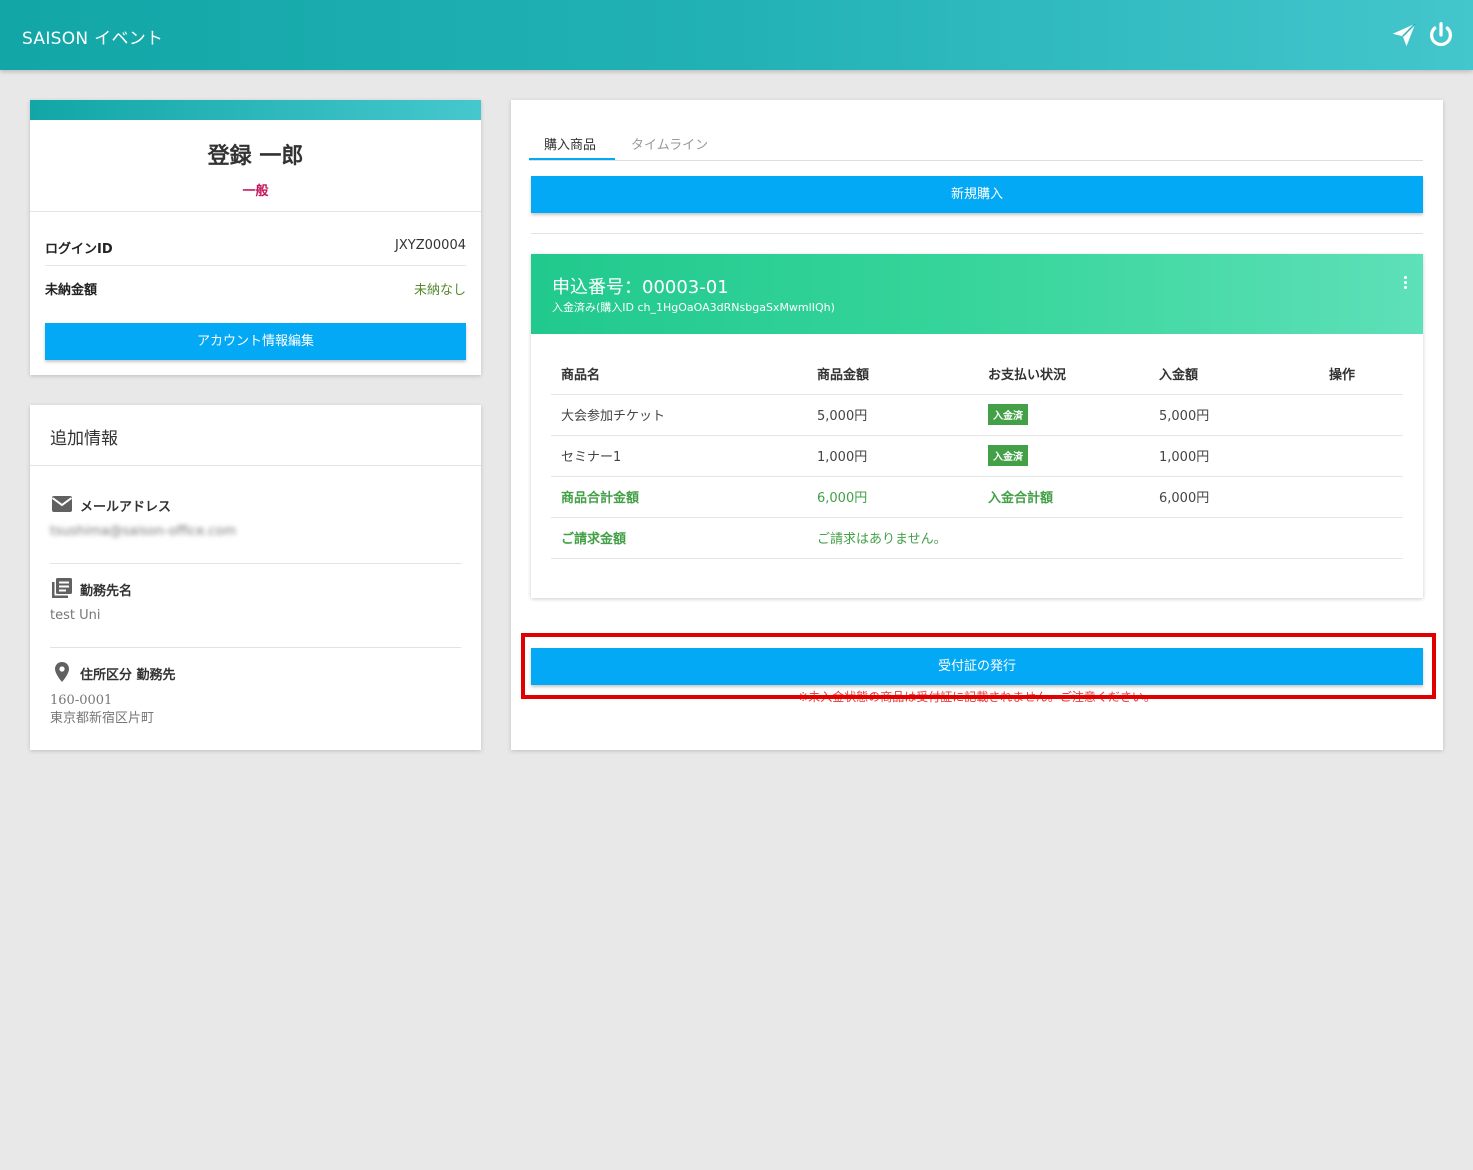 This screenshot has height=1170, width=1473. Describe the element at coordinates (430, 245) in the screenshot. I see `login-id-value: JXYZ00004` at that location.